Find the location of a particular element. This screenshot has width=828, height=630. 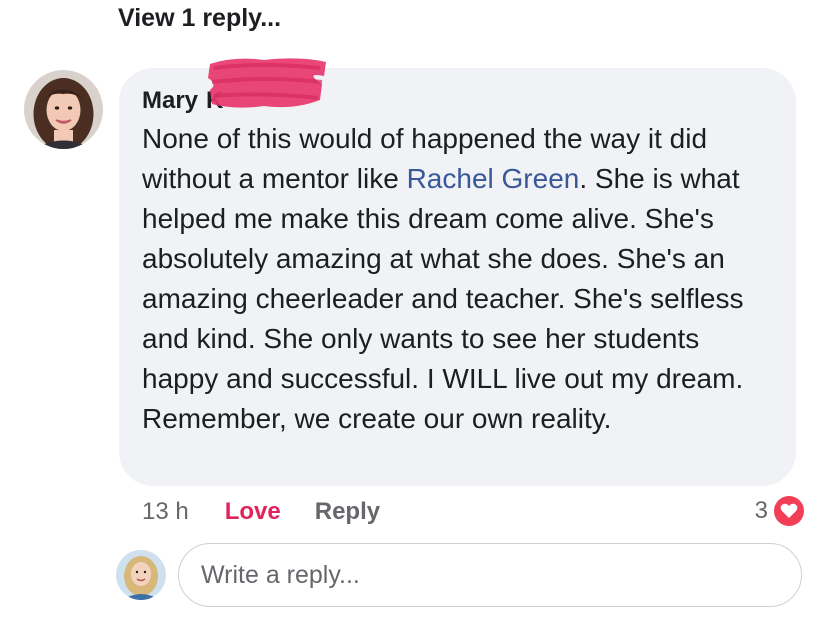

mention-link: Rachel Green is located at coordinates (493, 178).